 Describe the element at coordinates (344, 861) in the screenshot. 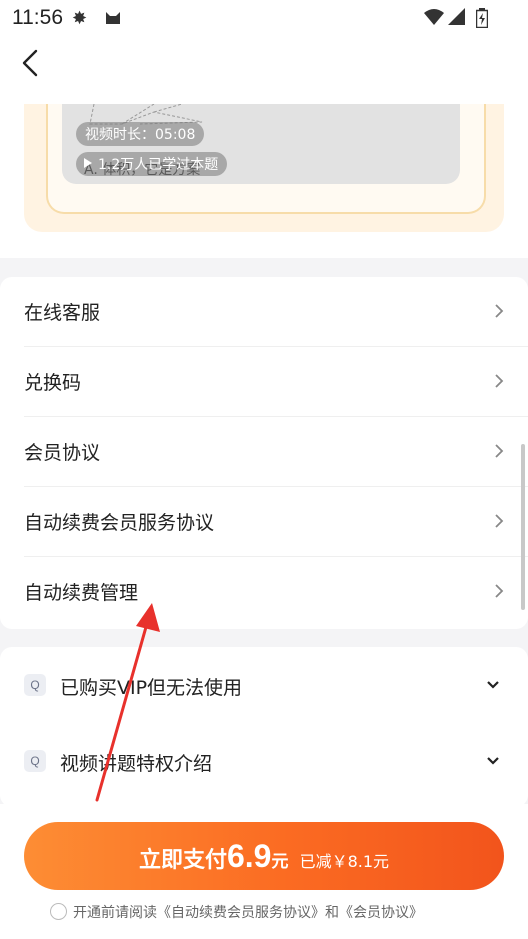

I see `pay-discount: 已减￥8.1元` at that location.